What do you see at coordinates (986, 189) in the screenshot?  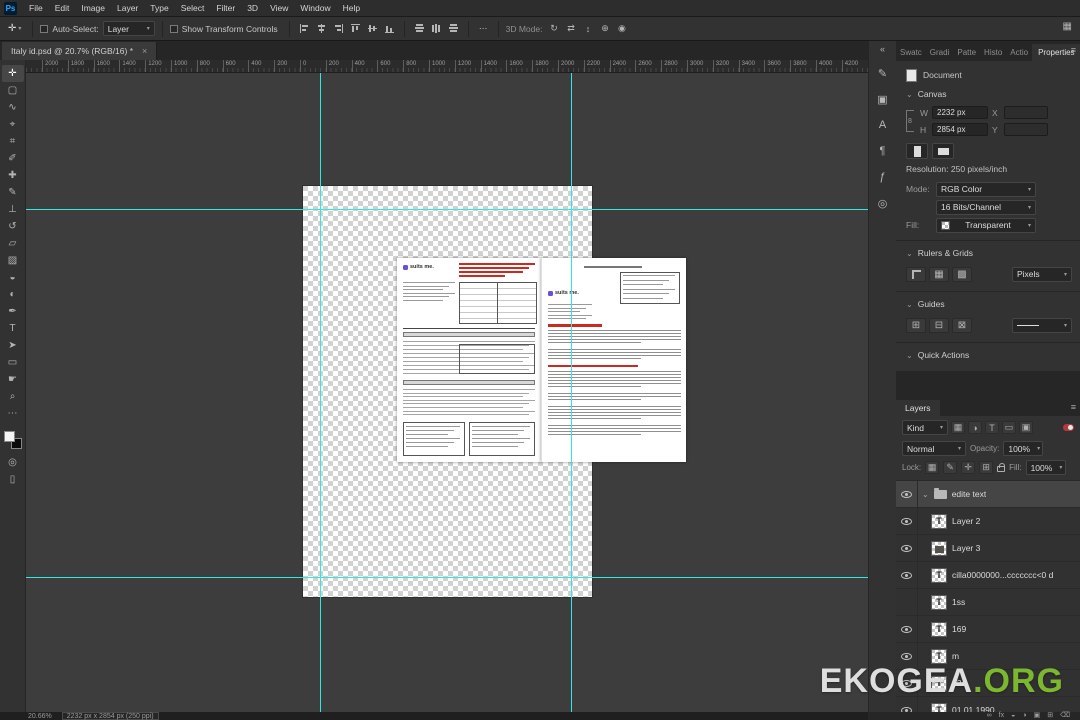 I see `color-mode-select: RGB Color ▾` at bounding box center [986, 189].